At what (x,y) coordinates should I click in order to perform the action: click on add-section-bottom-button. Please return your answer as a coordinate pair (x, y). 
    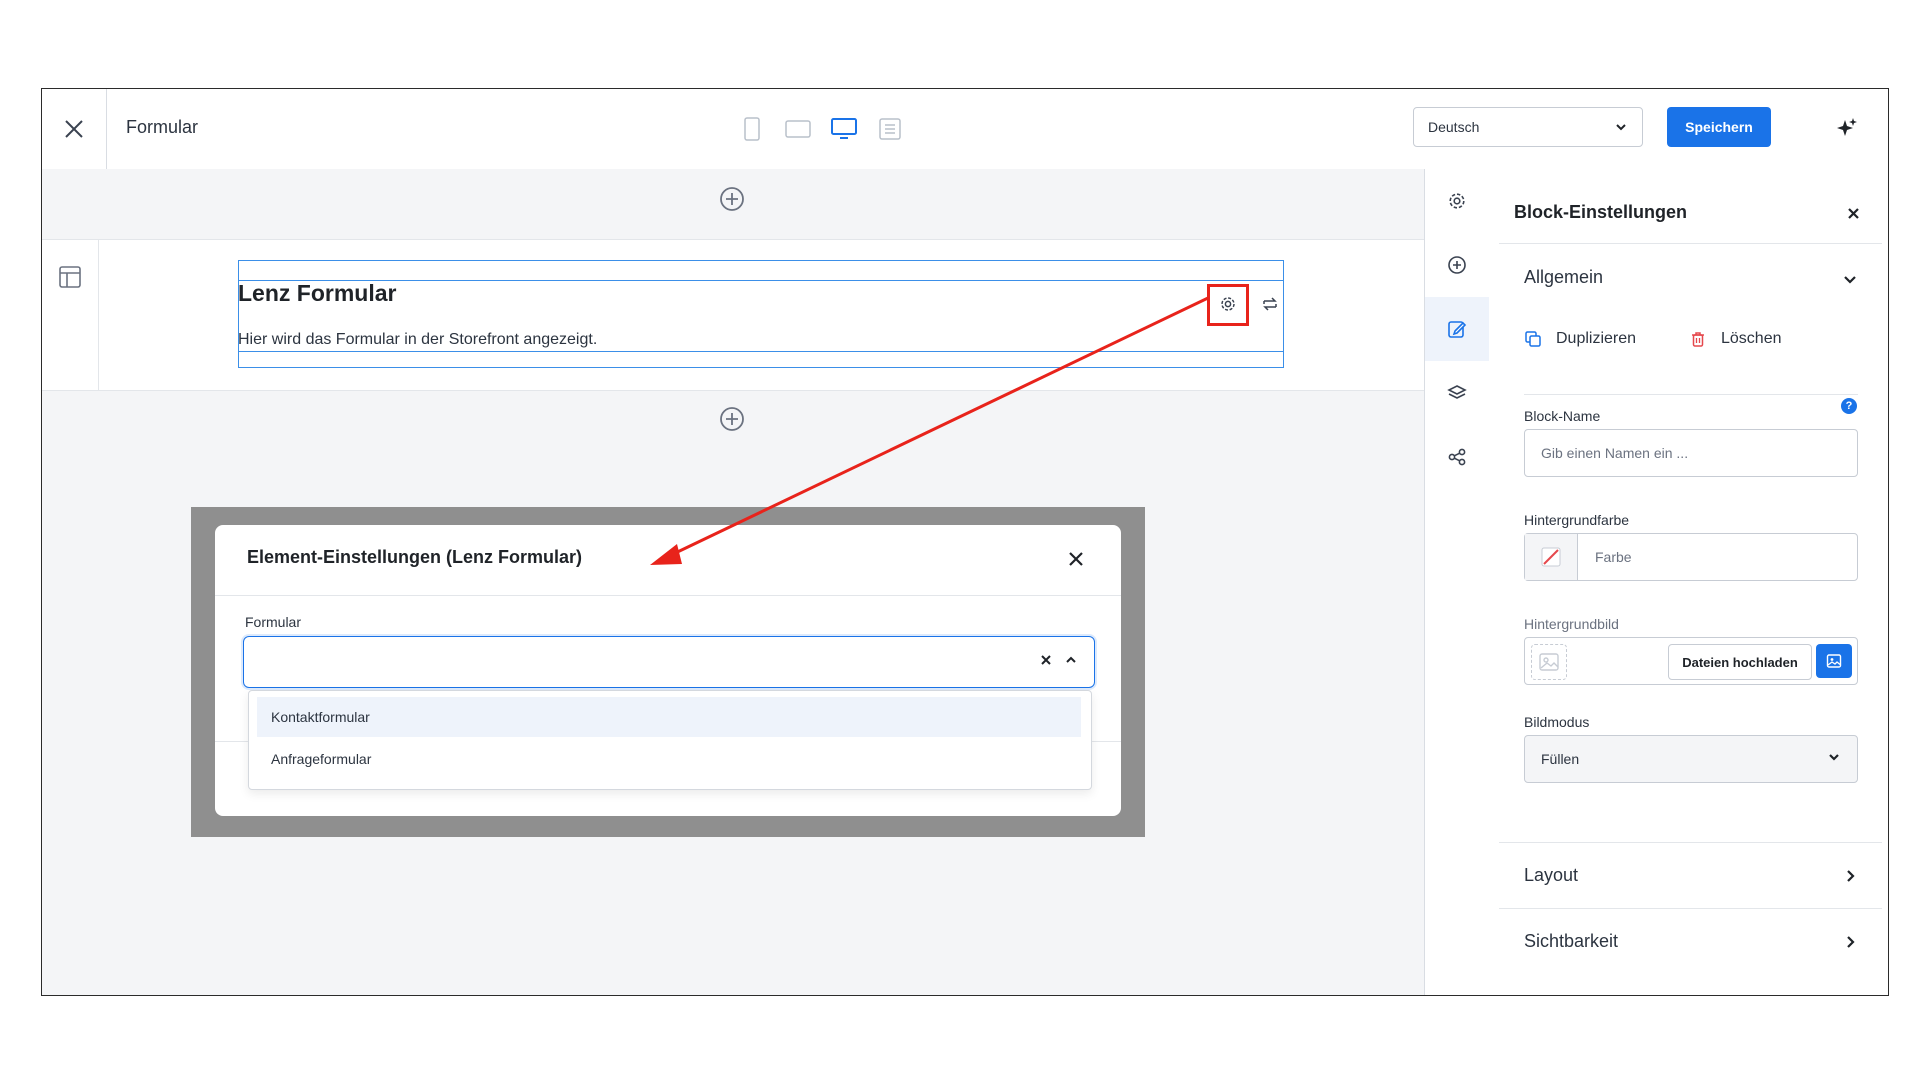
    Looking at the image, I should click on (732, 419).